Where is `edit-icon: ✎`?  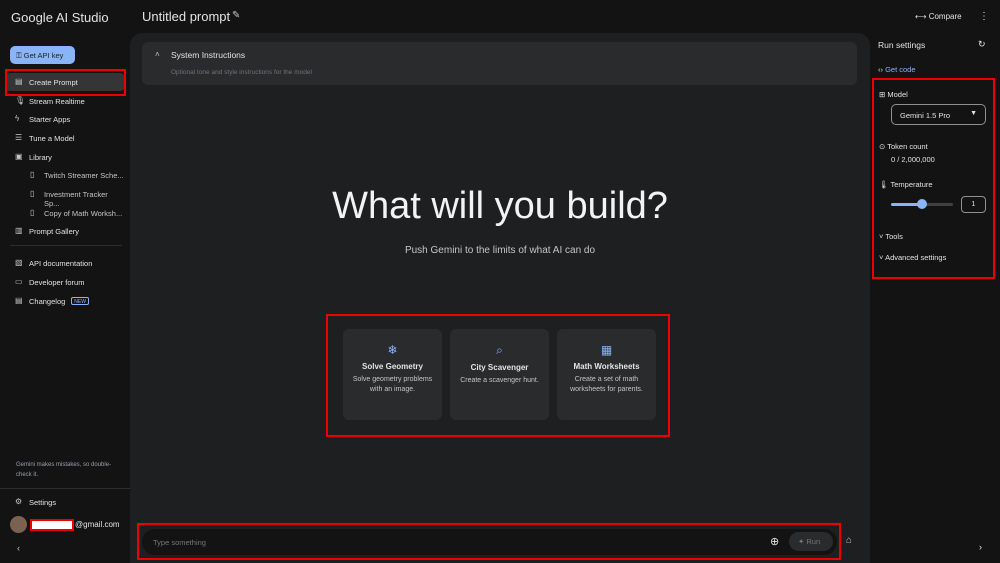
edit-icon: ✎ is located at coordinates (236, 15).